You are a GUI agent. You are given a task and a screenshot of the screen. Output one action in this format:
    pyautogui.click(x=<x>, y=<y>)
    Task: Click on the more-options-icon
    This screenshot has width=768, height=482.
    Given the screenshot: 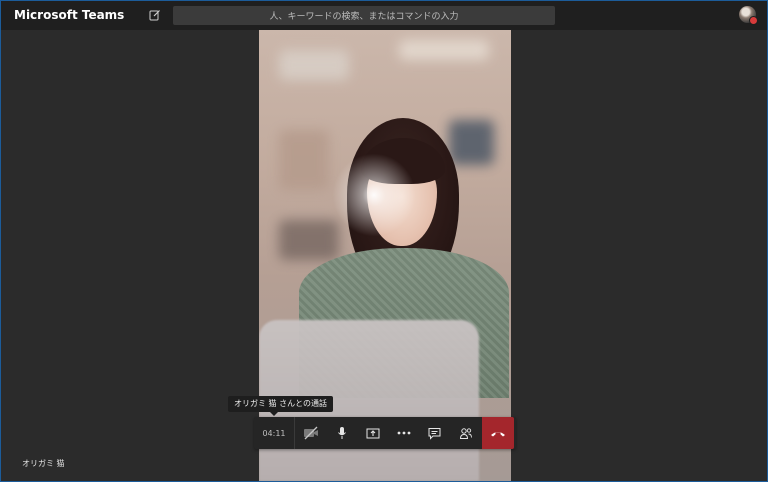 What is the action you would take?
    pyautogui.click(x=403, y=433)
    